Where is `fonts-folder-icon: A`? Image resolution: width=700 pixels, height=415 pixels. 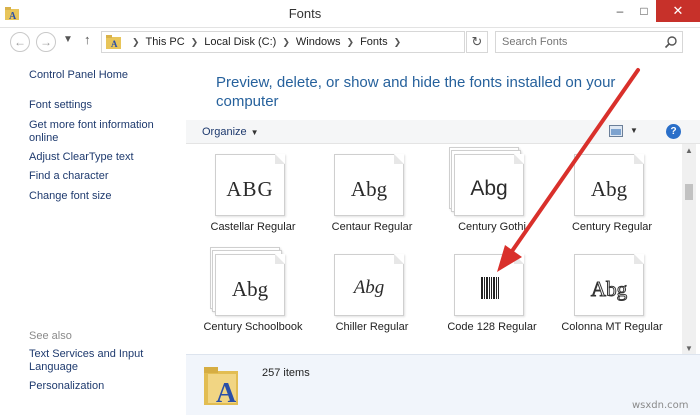
fonts-folder-icon: A is located at coordinates (221, 387).